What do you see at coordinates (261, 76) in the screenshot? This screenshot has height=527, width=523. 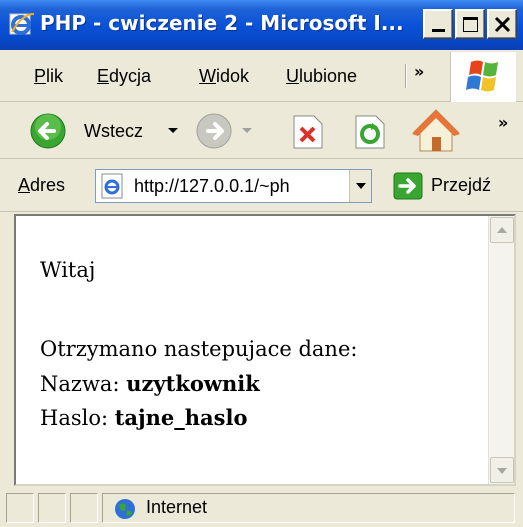 I see `menu-bar: Plik Edycja Widok Ulubione »` at bounding box center [261, 76].